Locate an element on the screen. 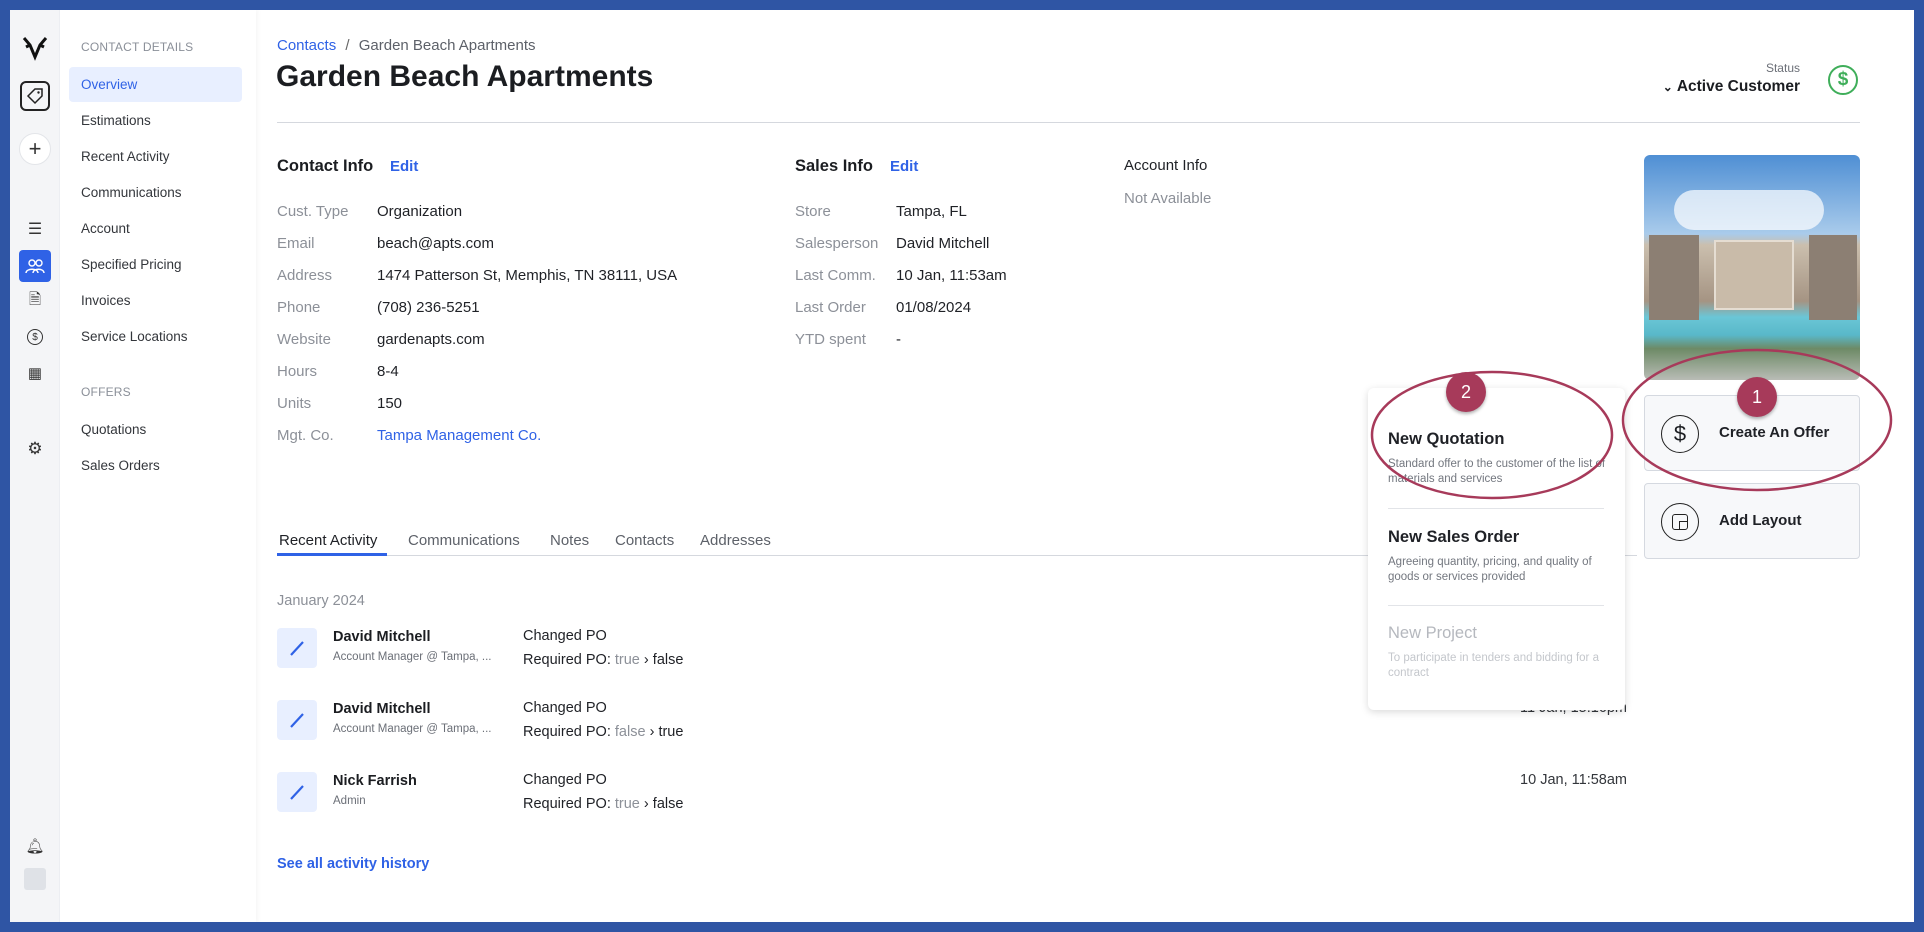 The height and width of the screenshot is (932, 1924). annotation-badge-1: 1 is located at coordinates (1757, 397).